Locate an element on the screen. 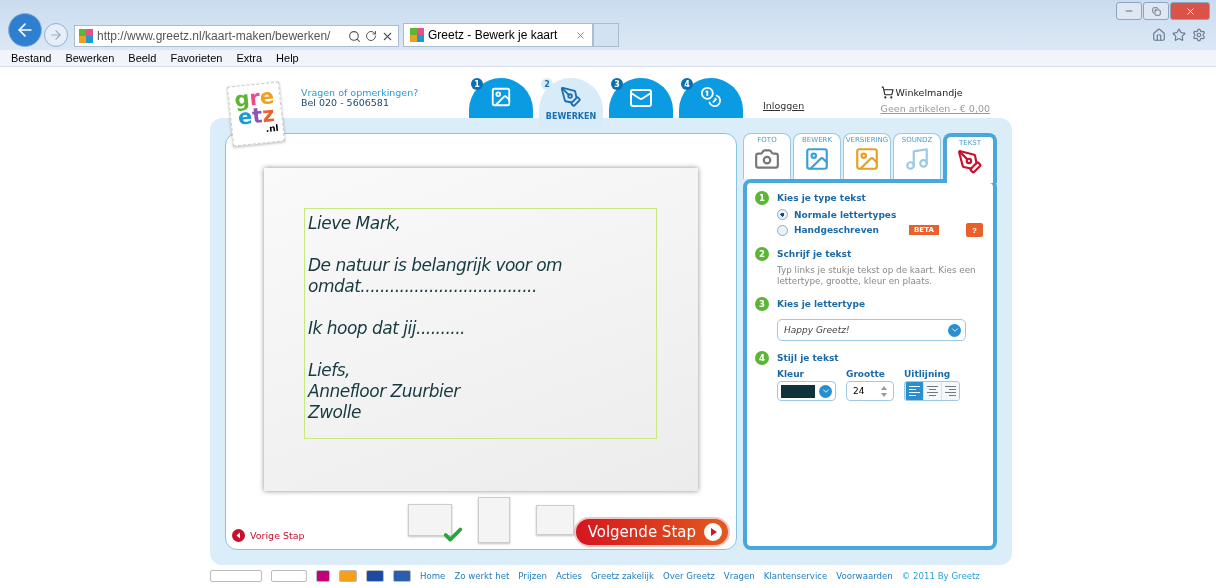 Image resolution: width=1216 pixels, height=588 pixels. footer-link: Acties is located at coordinates (568, 576).